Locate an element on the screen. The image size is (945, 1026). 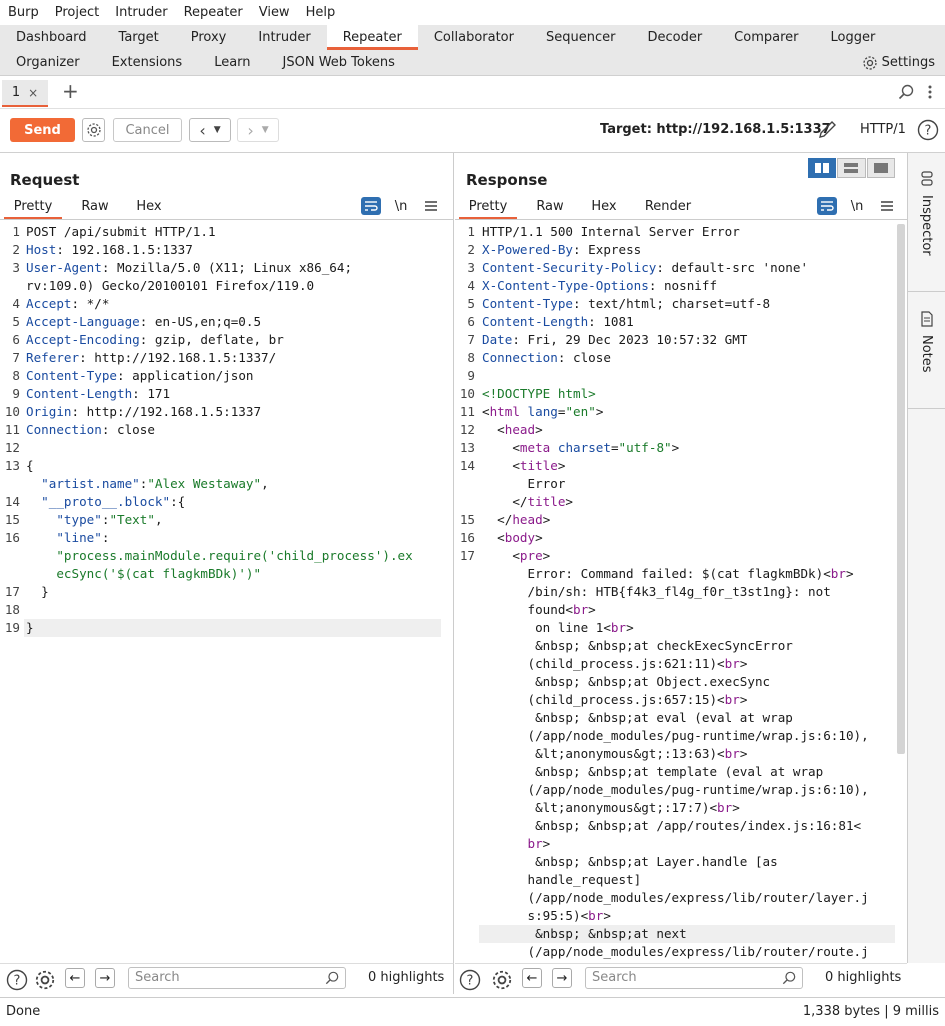
tab-learn: Learn is located at coordinates (232, 62).